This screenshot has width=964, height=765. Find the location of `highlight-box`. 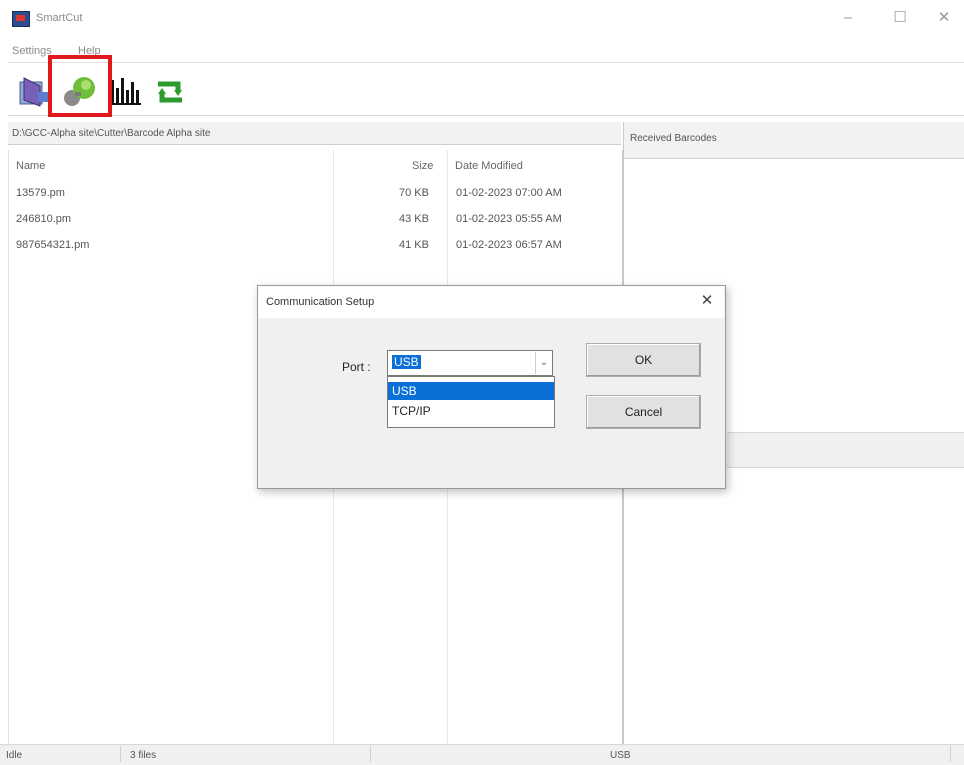

highlight-box is located at coordinates (80, 86).